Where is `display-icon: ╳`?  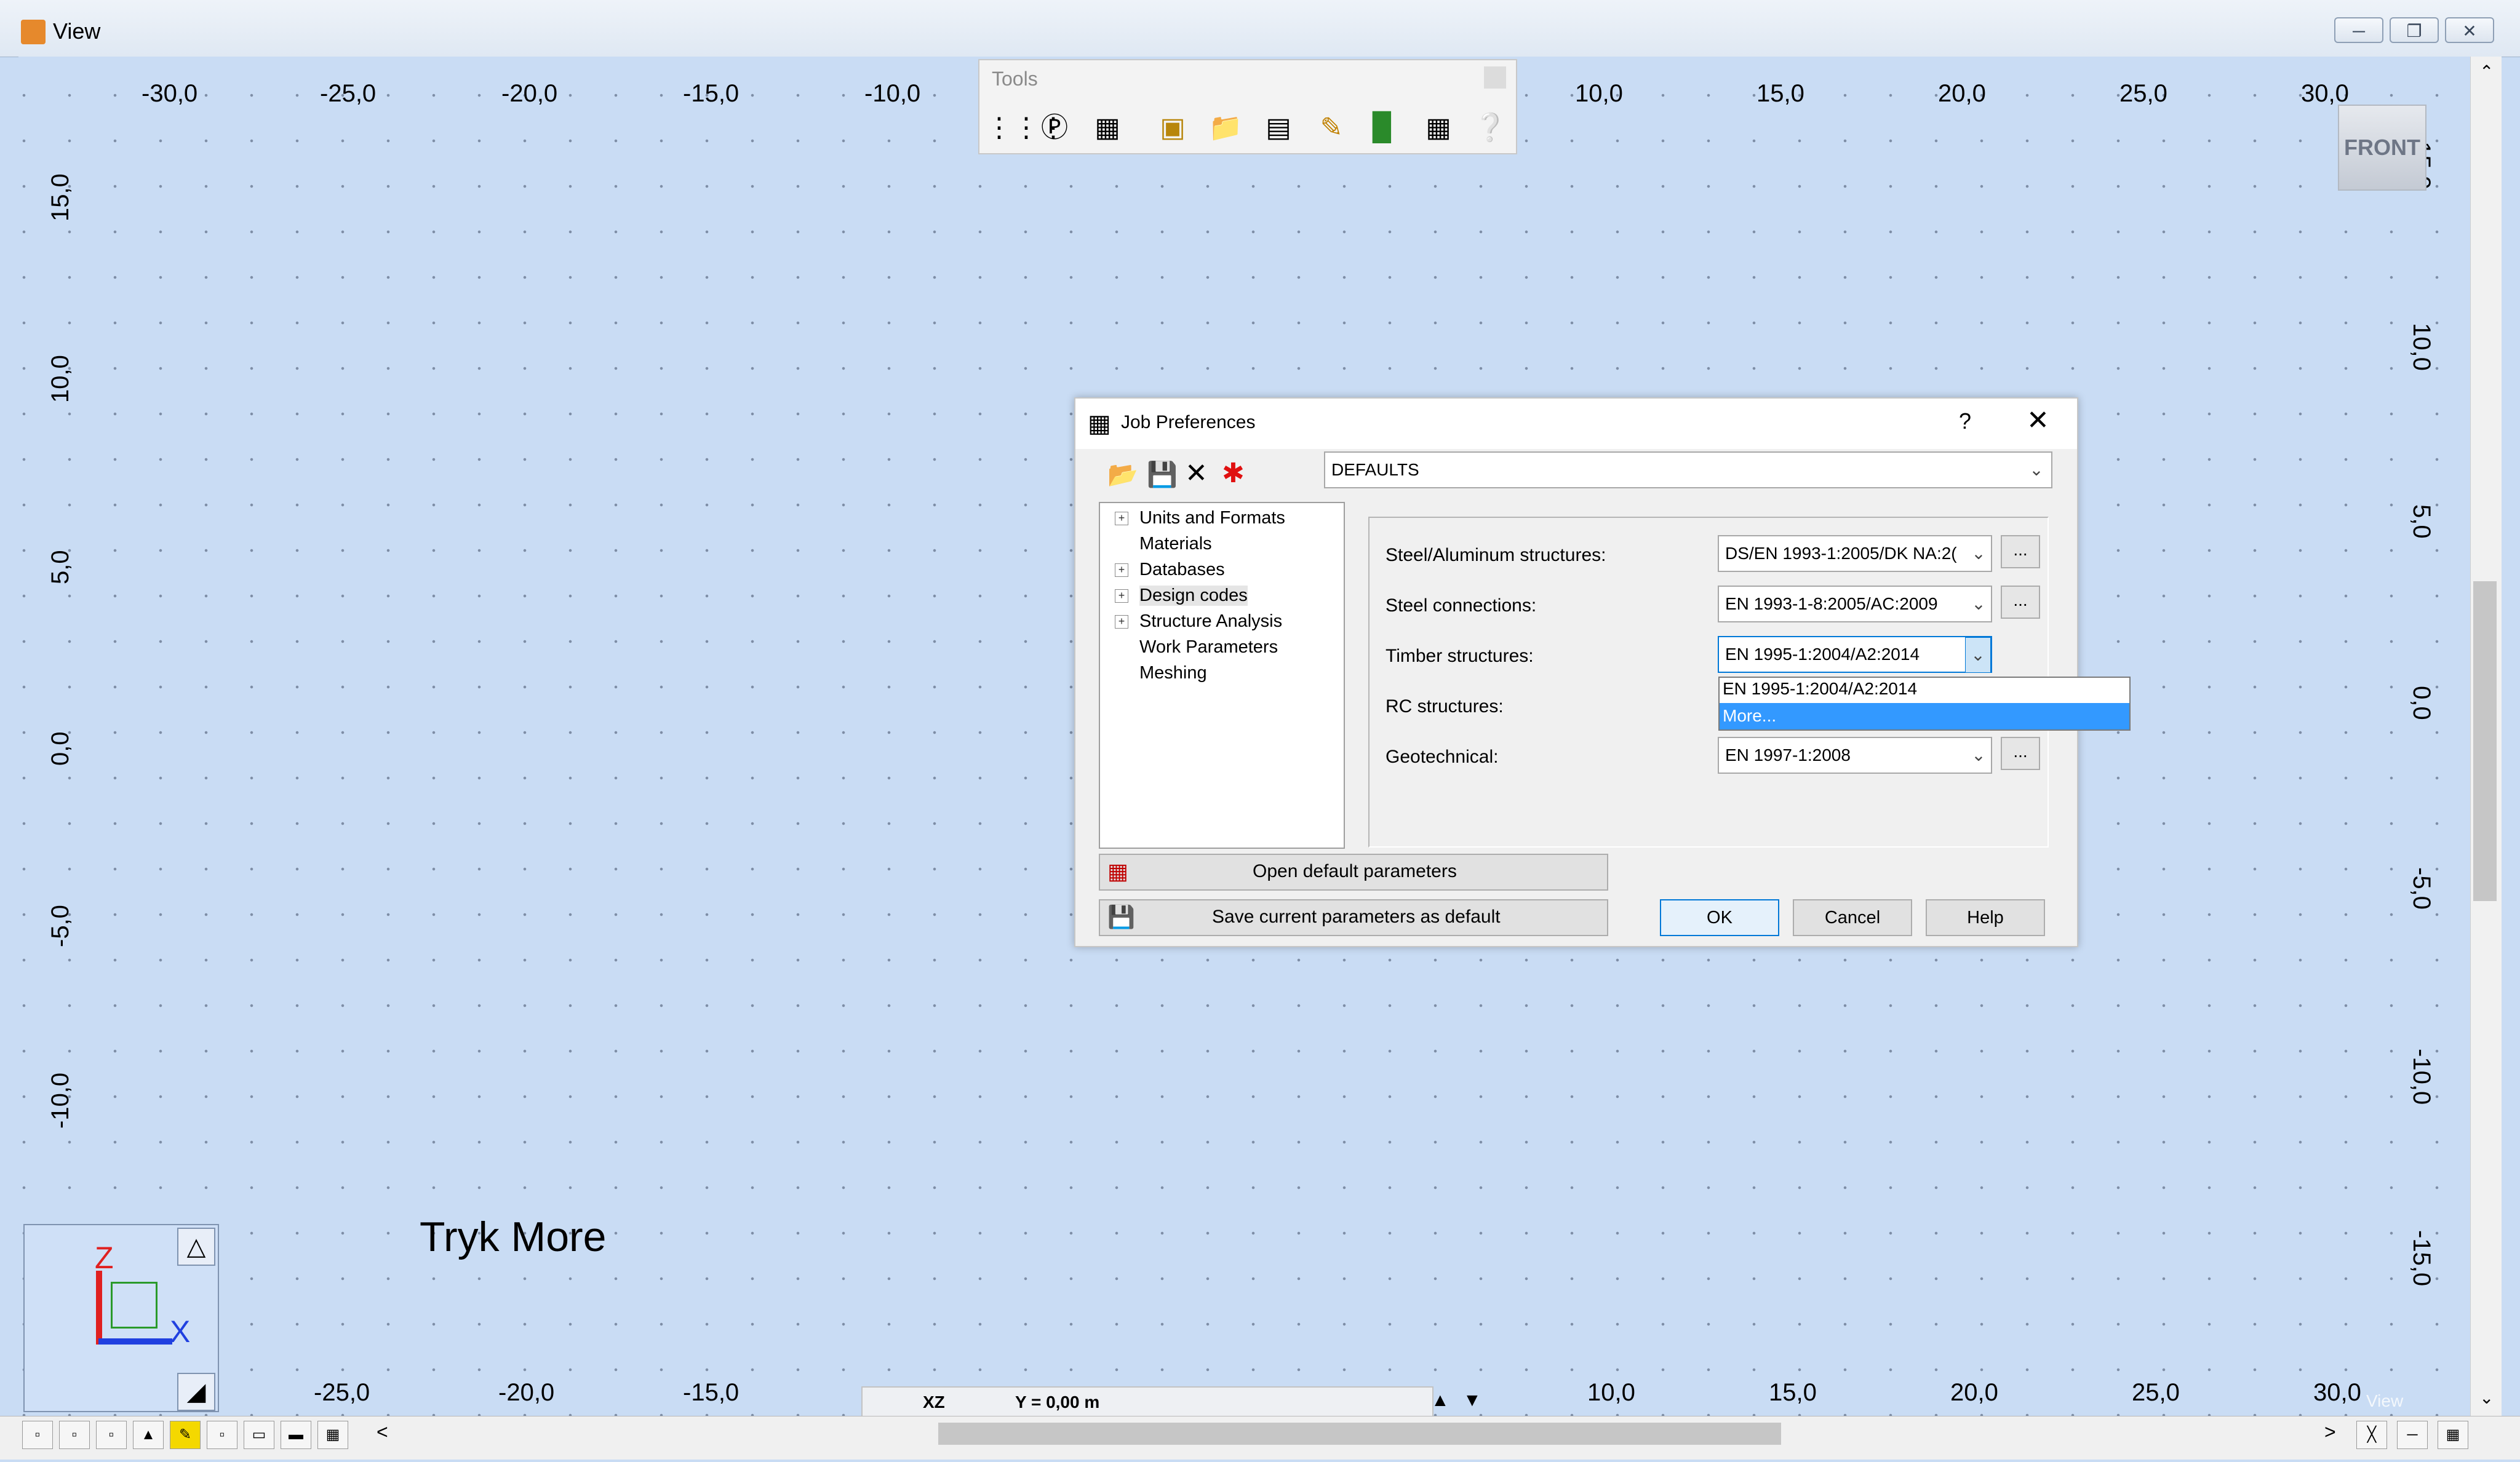 display-icon: ╳ is located at coordinates (2371, 1435).